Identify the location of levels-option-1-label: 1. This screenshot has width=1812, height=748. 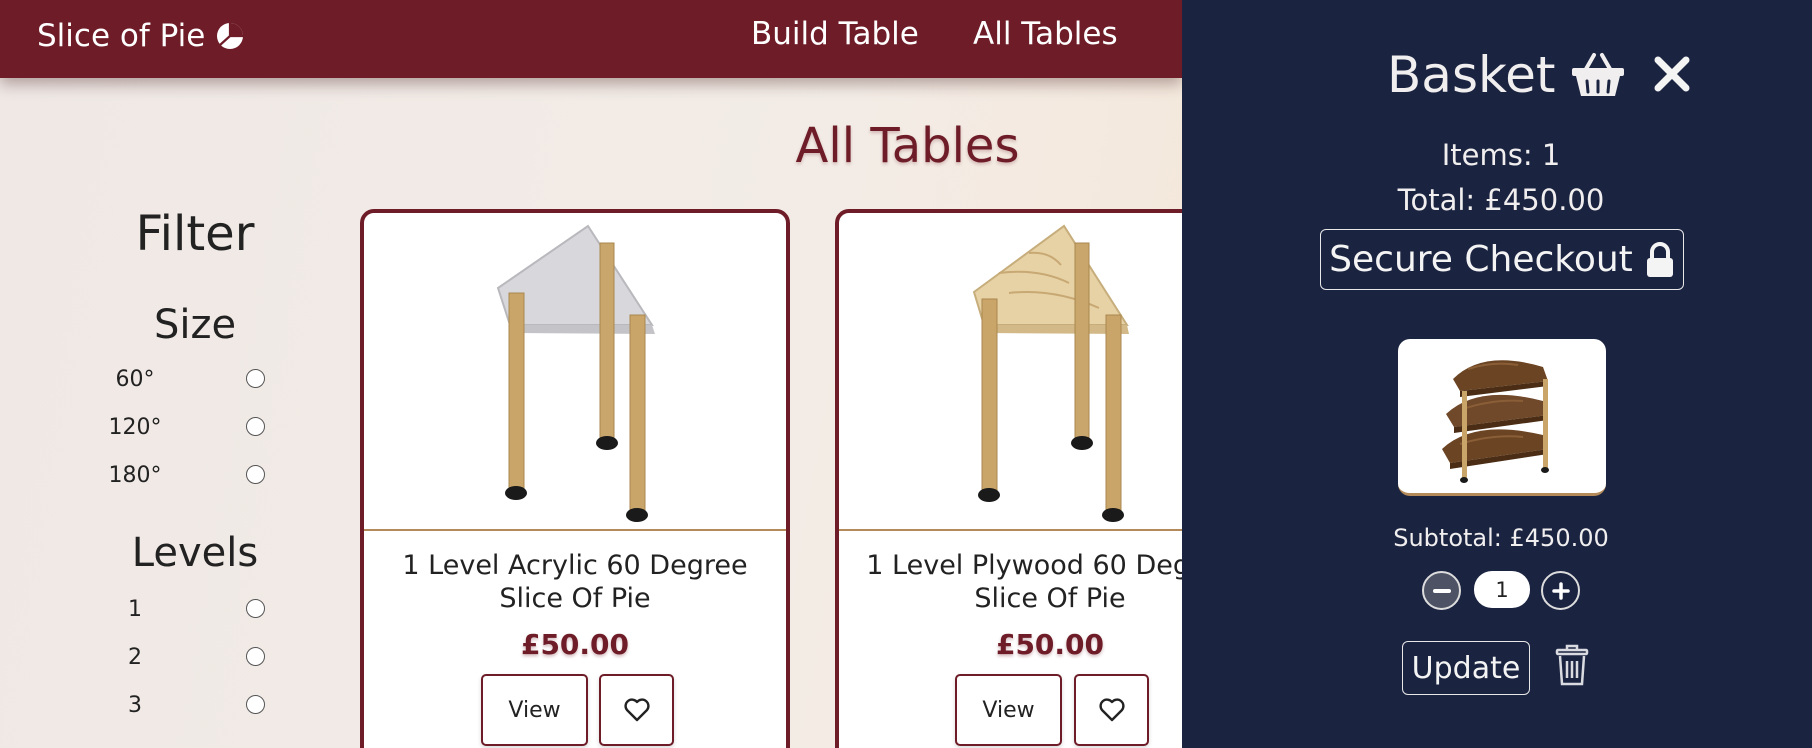
(135, 609).